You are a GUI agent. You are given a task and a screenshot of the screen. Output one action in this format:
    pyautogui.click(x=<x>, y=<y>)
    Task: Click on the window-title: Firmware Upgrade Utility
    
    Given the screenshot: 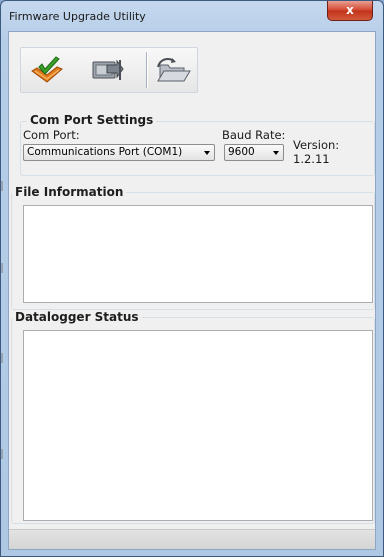 What is the action you would take?
    pyautogui.click(x=77, y=16)
    